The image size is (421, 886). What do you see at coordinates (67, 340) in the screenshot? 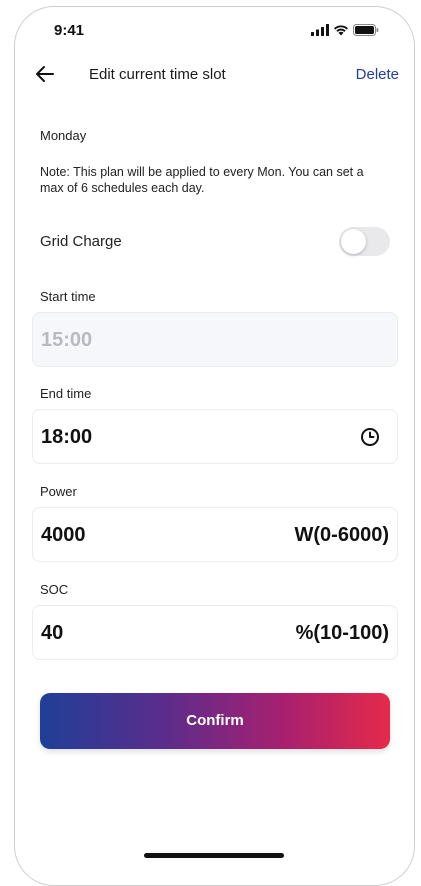
I see `start-time-value: 15:00` at bounding box center [67, 340].